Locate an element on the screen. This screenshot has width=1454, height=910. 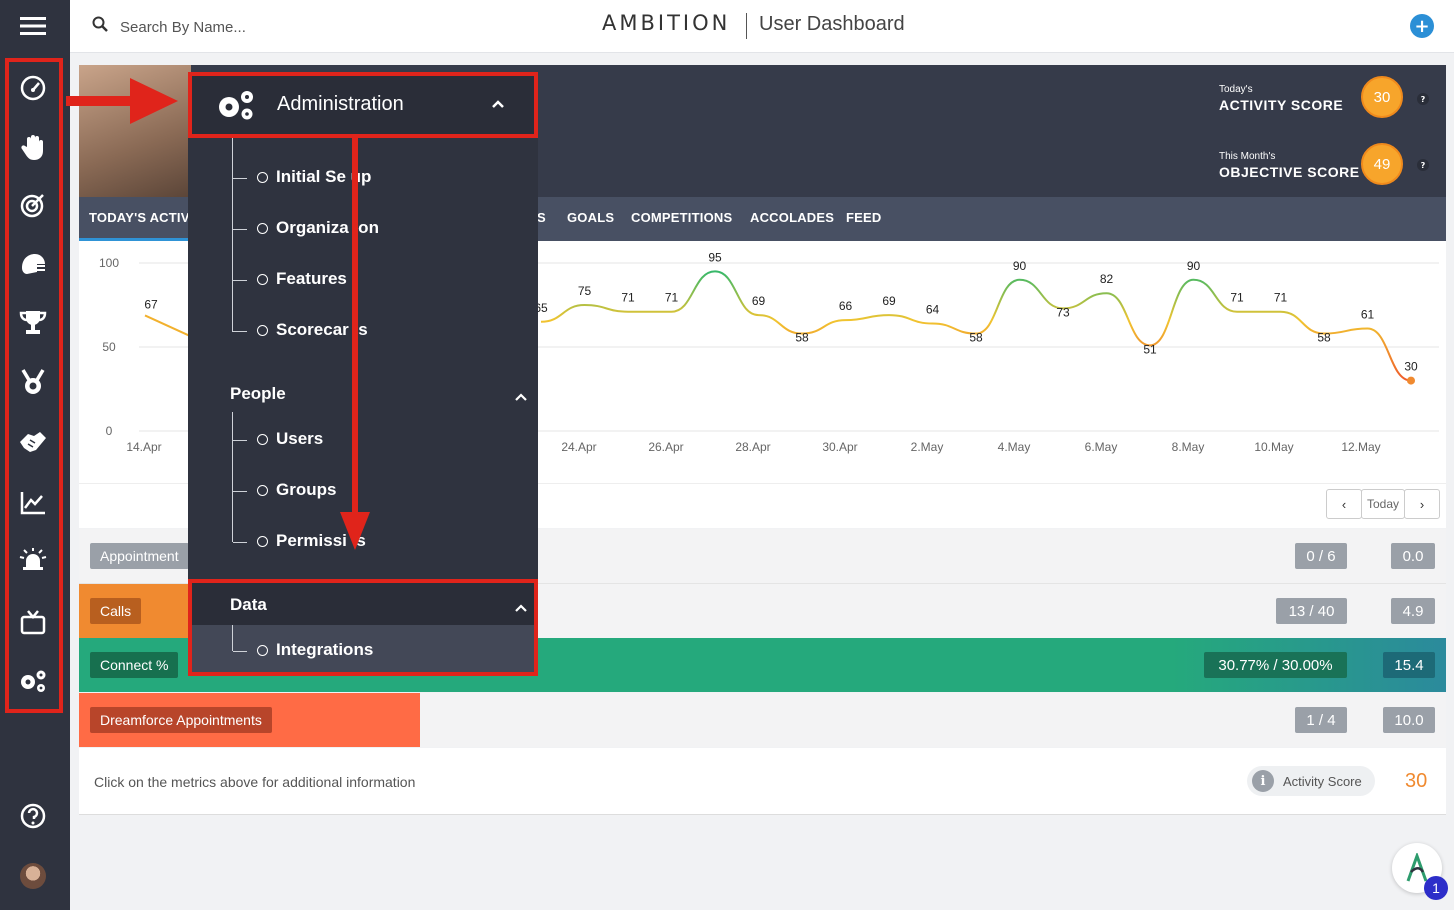
objective-score-title: OBJECTIVE SCORE is located at coordinates (1289, 172).